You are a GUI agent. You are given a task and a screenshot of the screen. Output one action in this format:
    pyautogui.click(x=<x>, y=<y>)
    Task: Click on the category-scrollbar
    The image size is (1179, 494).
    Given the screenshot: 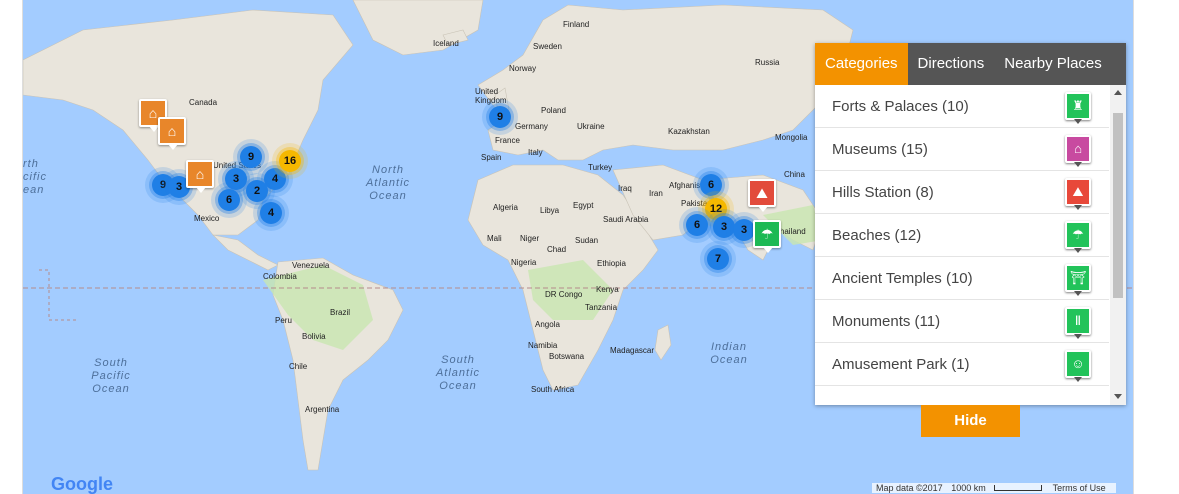 What is the action you would take?
    pyautogui.click(x=1118, y=245)
    